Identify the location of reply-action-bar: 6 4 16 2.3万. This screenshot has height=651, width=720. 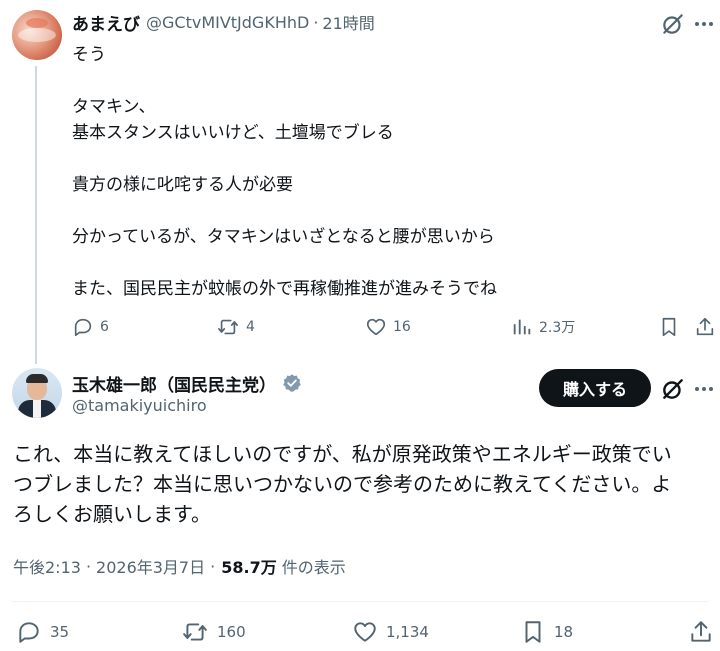
(396, 327).